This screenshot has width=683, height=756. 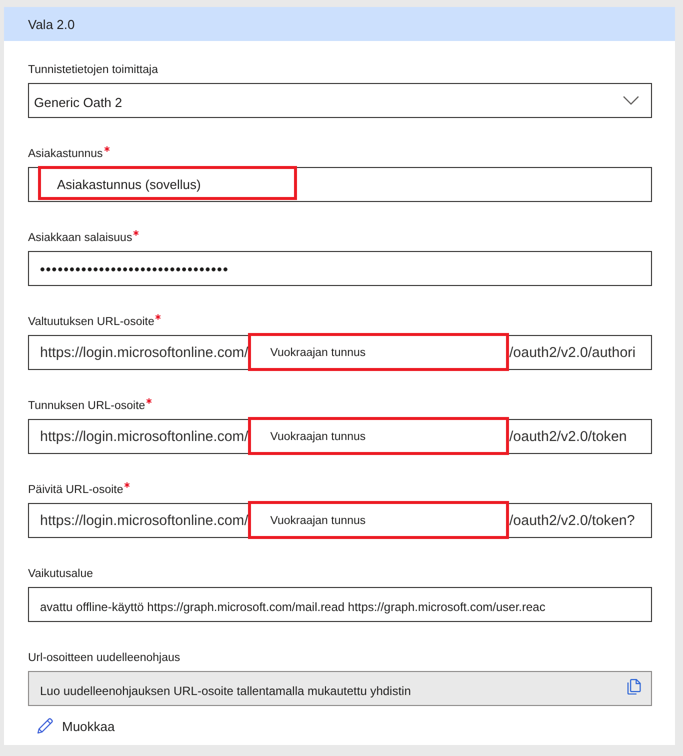 I want to click on input-field: https://login.microsoftonline.com/ Vuokraajan tunnus /oauth2/v2.0/token, so click(x=340, y=436).